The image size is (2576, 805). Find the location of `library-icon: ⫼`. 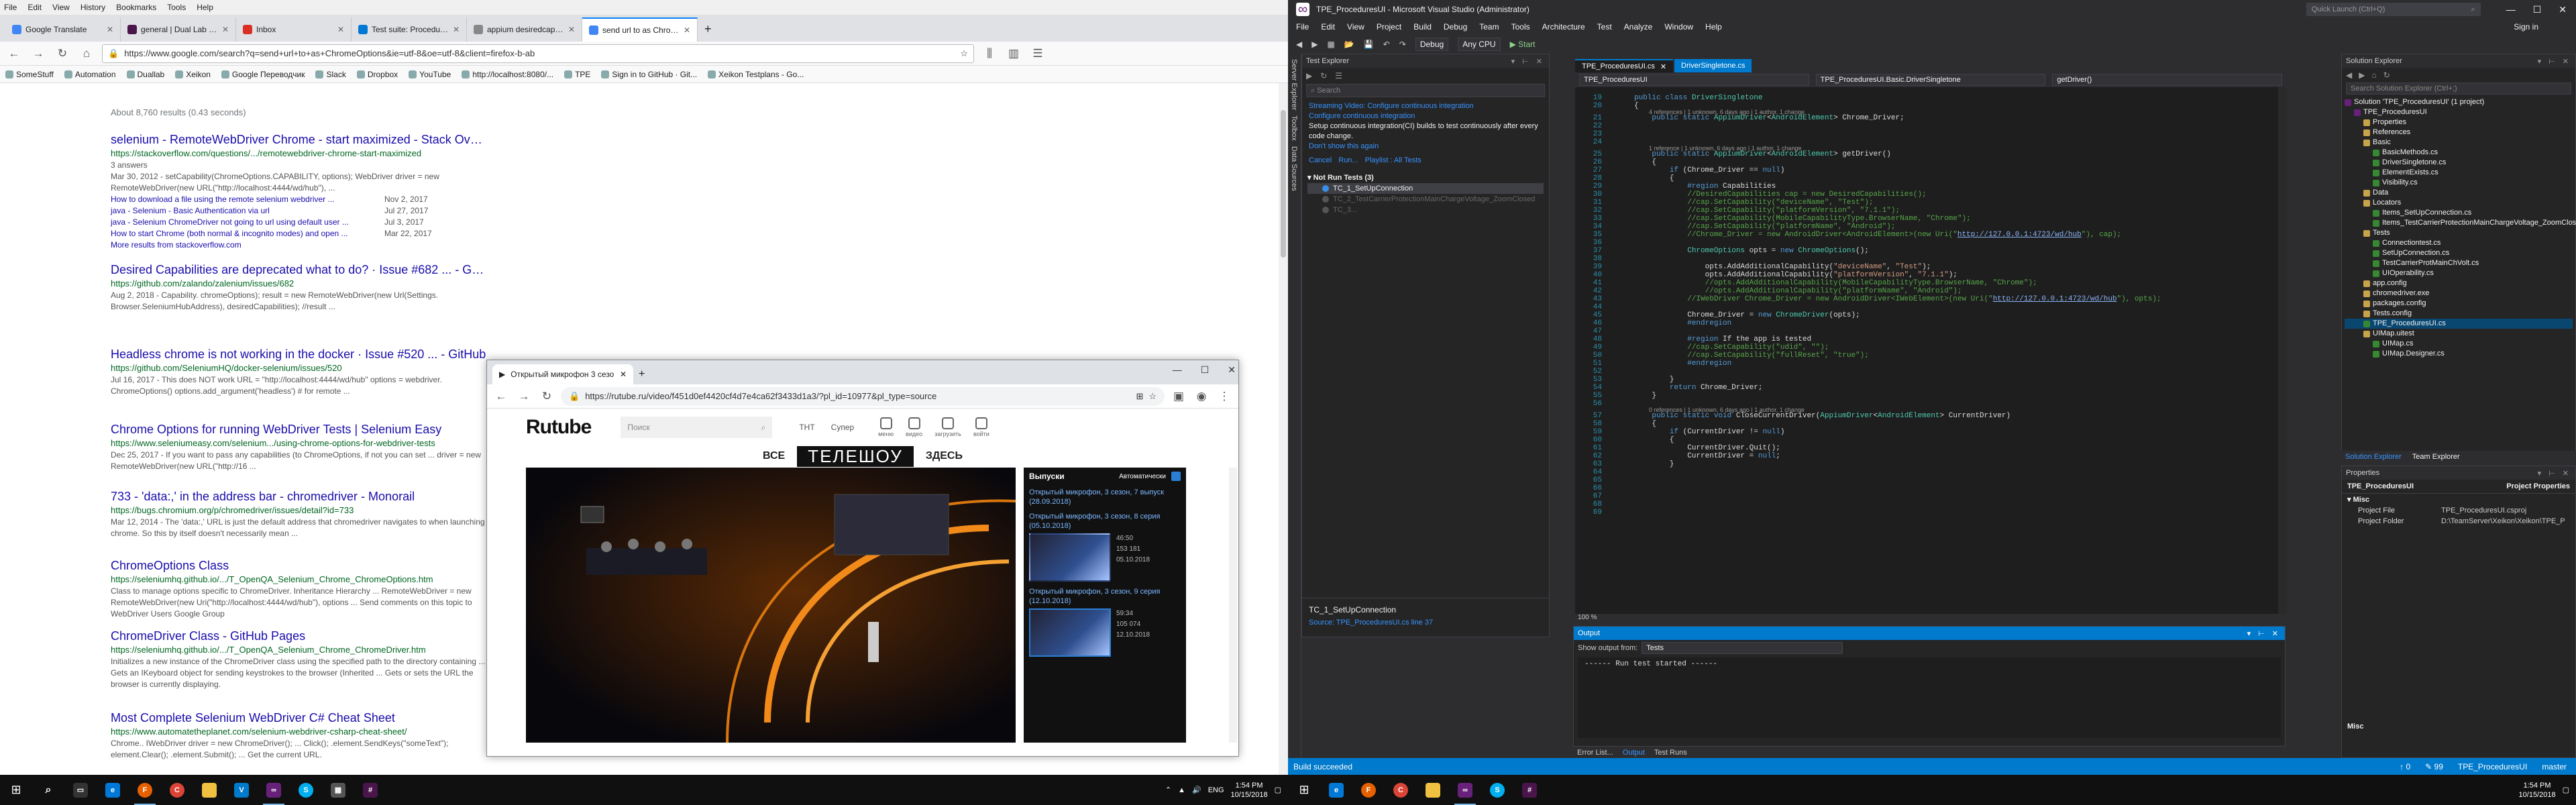

library-icon: ⫼ is located at coordinates (989, 53).